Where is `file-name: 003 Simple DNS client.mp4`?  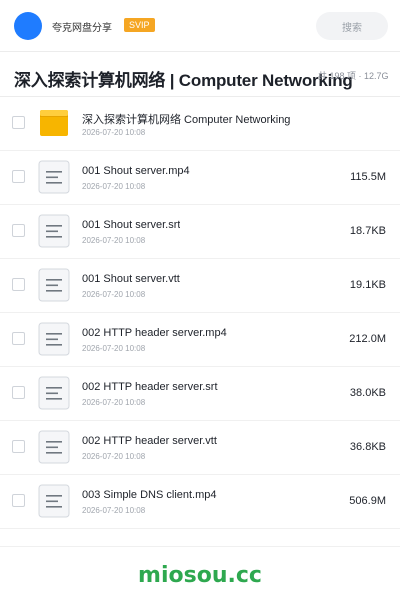
file-name: 003 Simple DNS client.mp4 is located at coordinates (149, 495).